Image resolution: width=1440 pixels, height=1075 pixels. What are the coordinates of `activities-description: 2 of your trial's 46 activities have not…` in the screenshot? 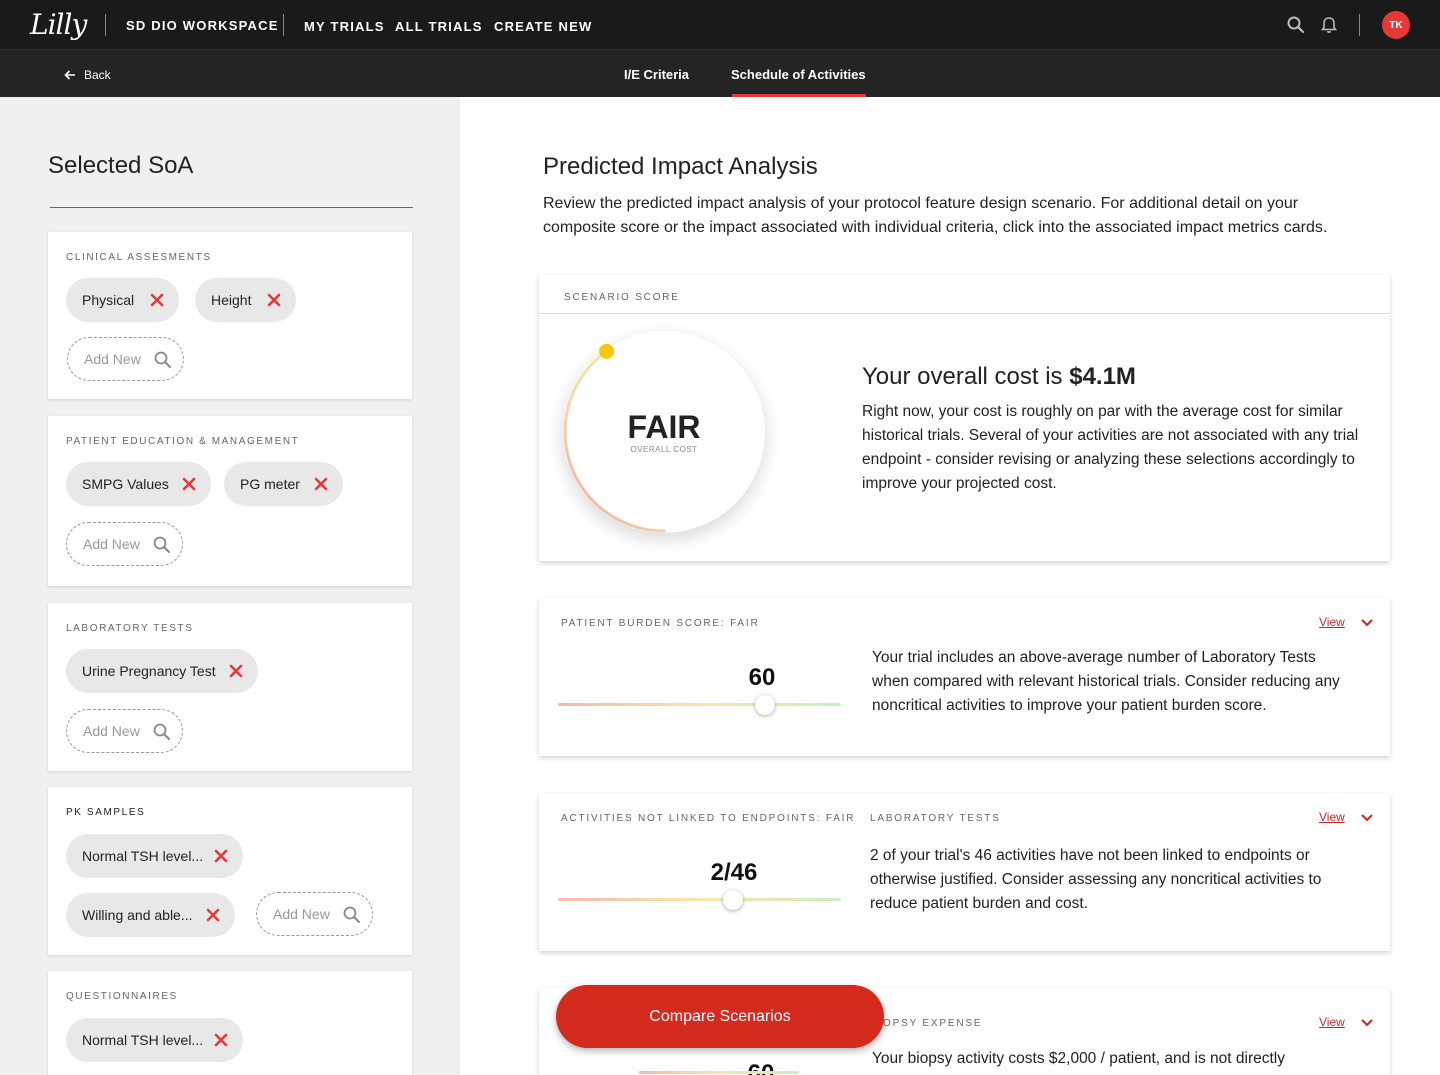 It's located at (1096, 879).